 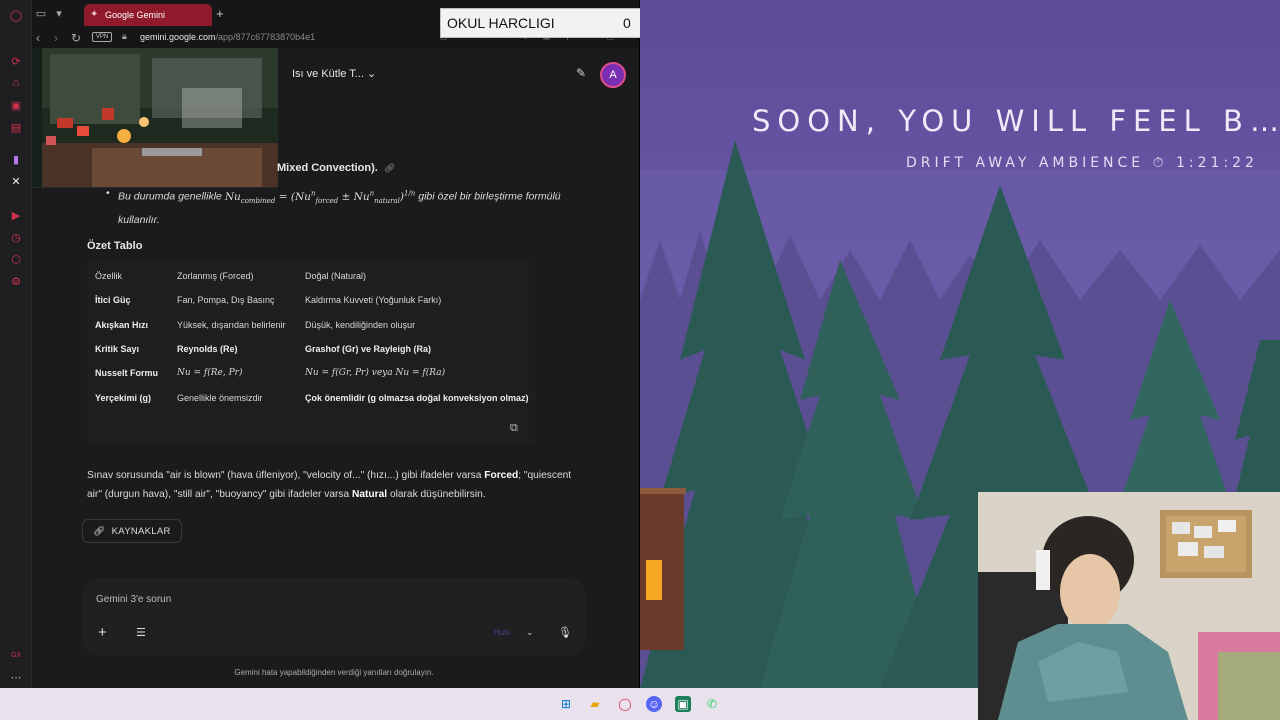 I want to click on table-header-row: Özellik Zorlanmış (Forced) Doğal (Natural), so click(x=315, y=276).